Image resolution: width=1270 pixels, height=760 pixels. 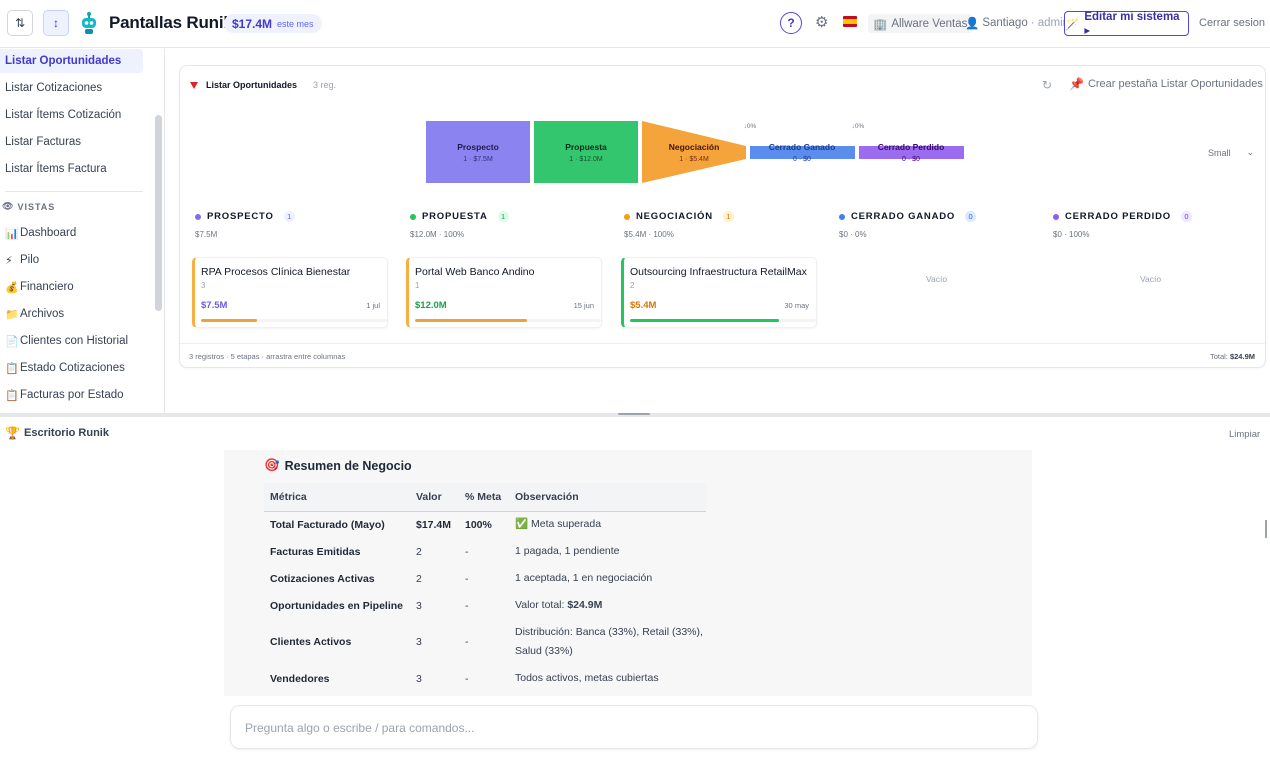 I want to click on funnel-stage-cerrado-perdido: Cerrado Perdido 0 · $0 ↓0%, so click(x=908, y=143).